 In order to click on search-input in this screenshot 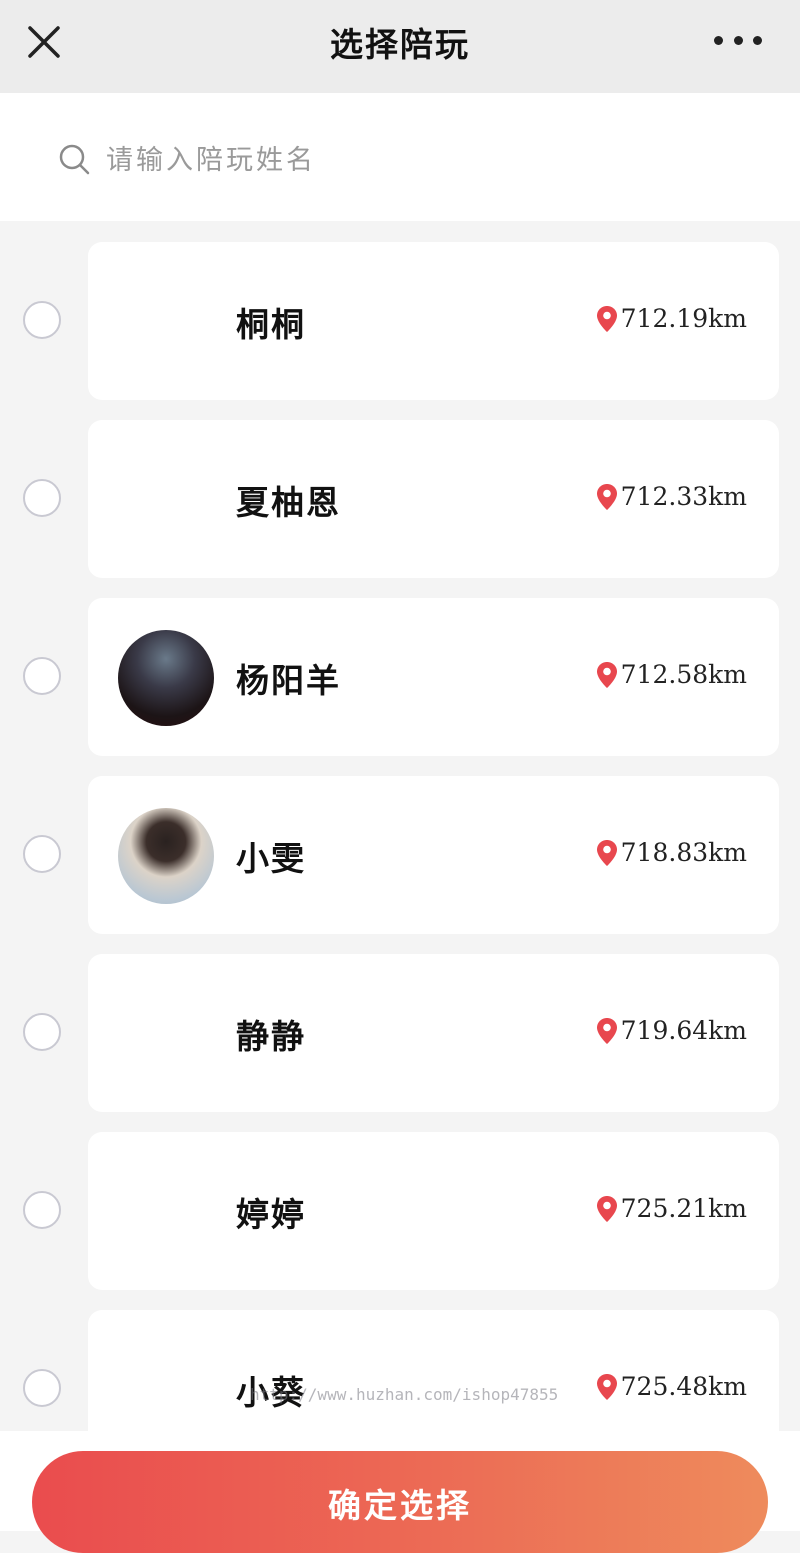, I will do `click(406, 160)`.